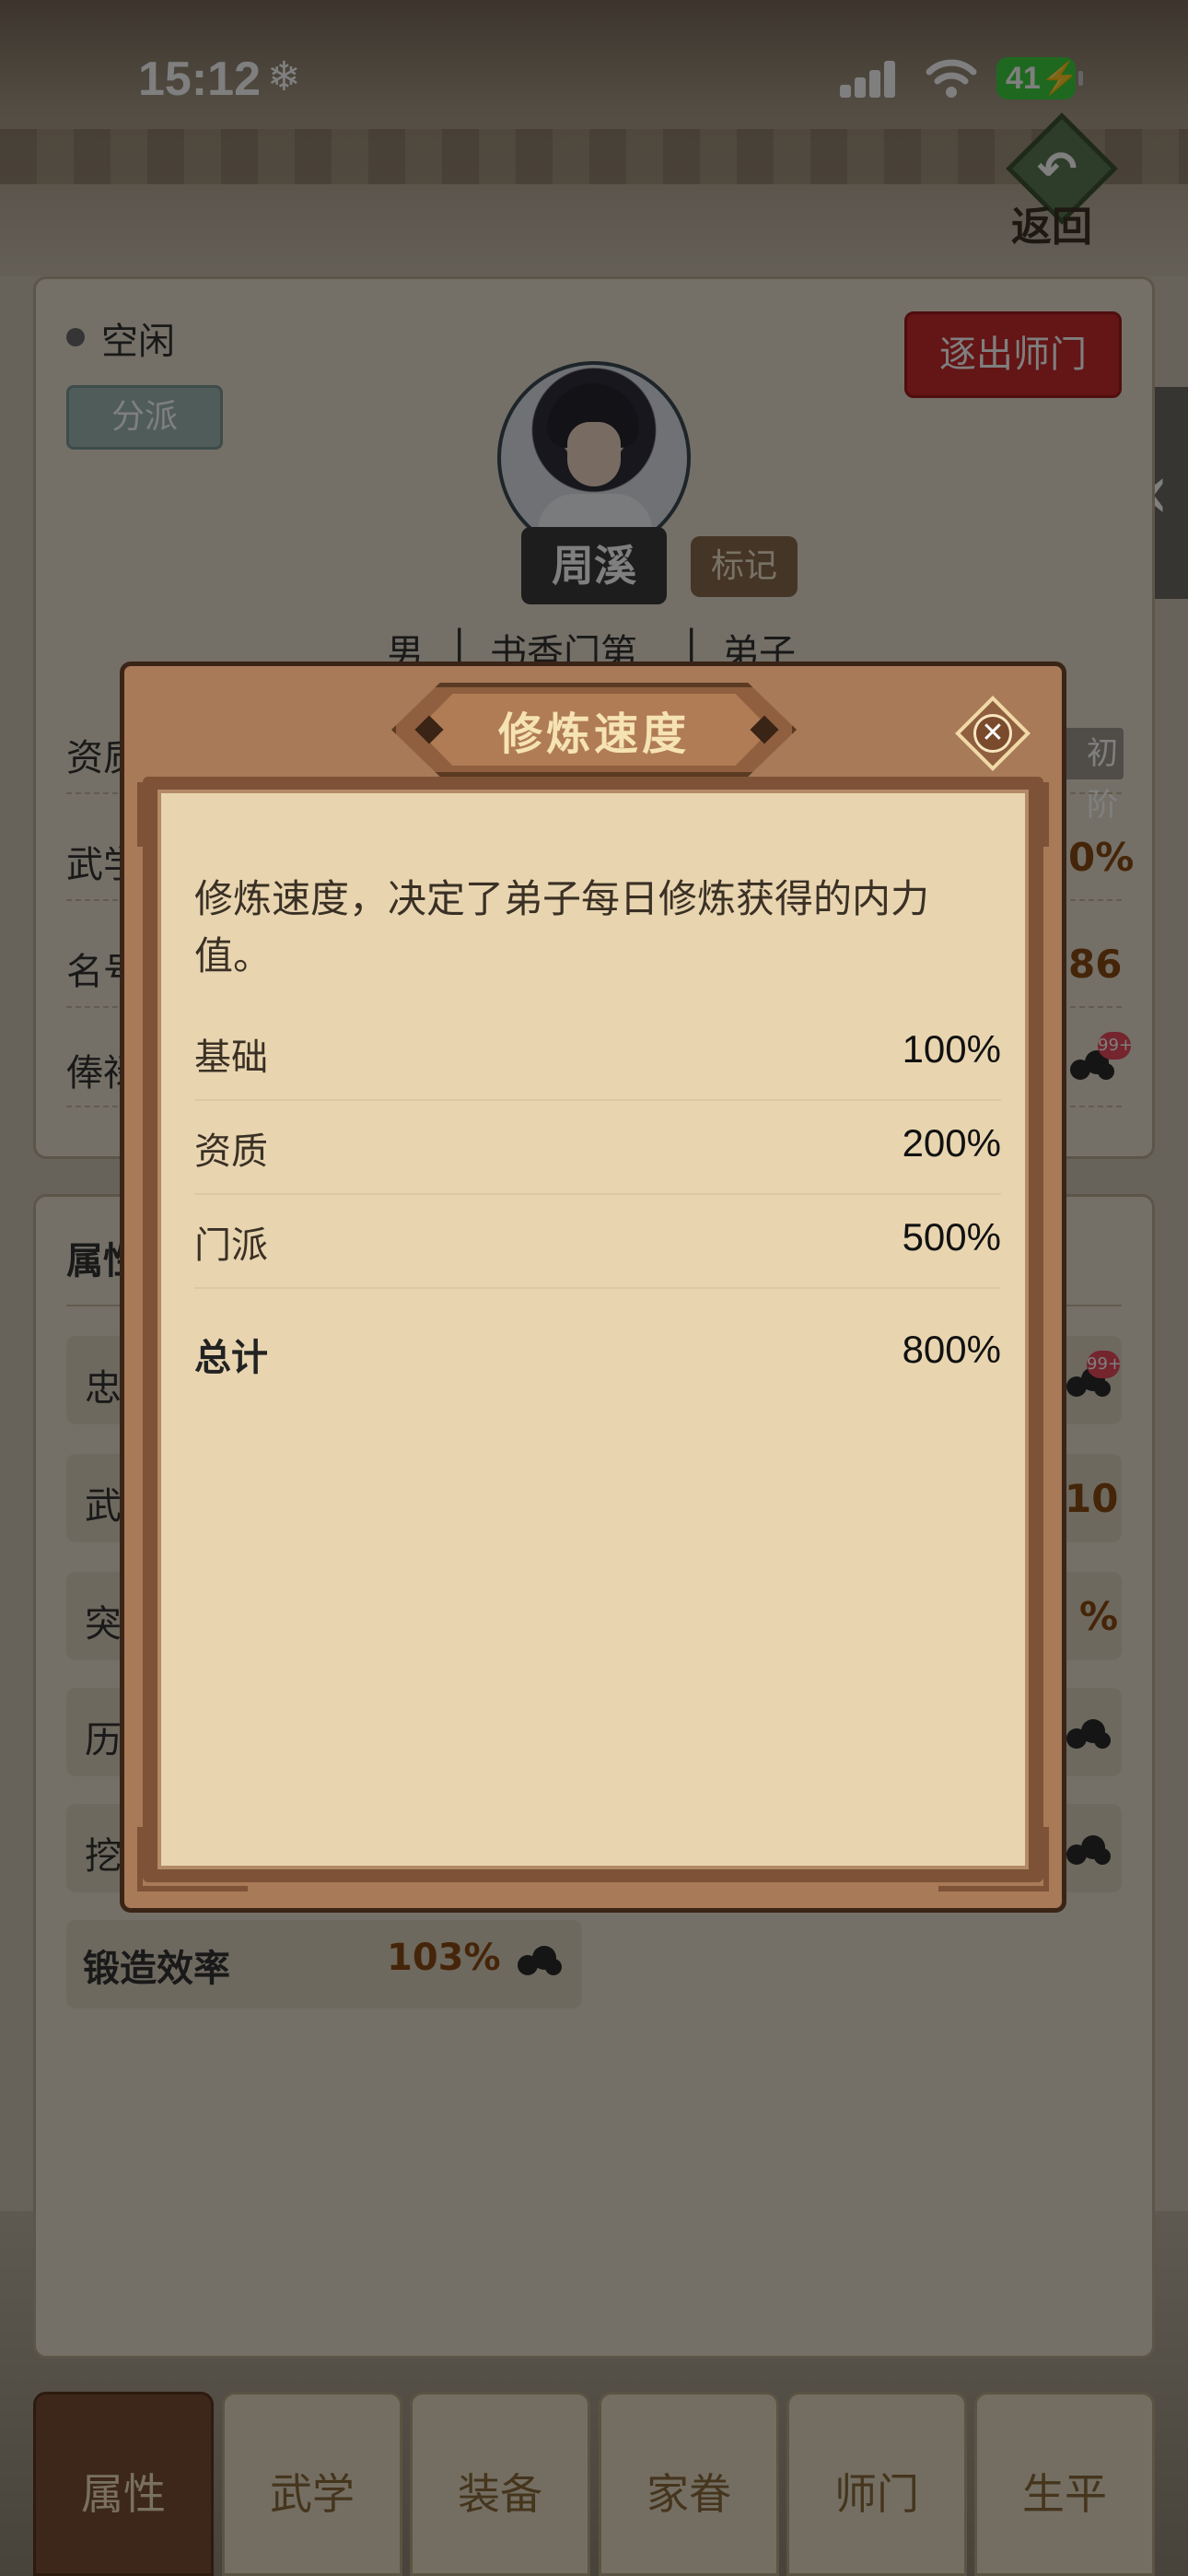  Describe the element at coordinates (593, 734) in the screenshot. I see `dialog-title: 修炼速度` at that location.